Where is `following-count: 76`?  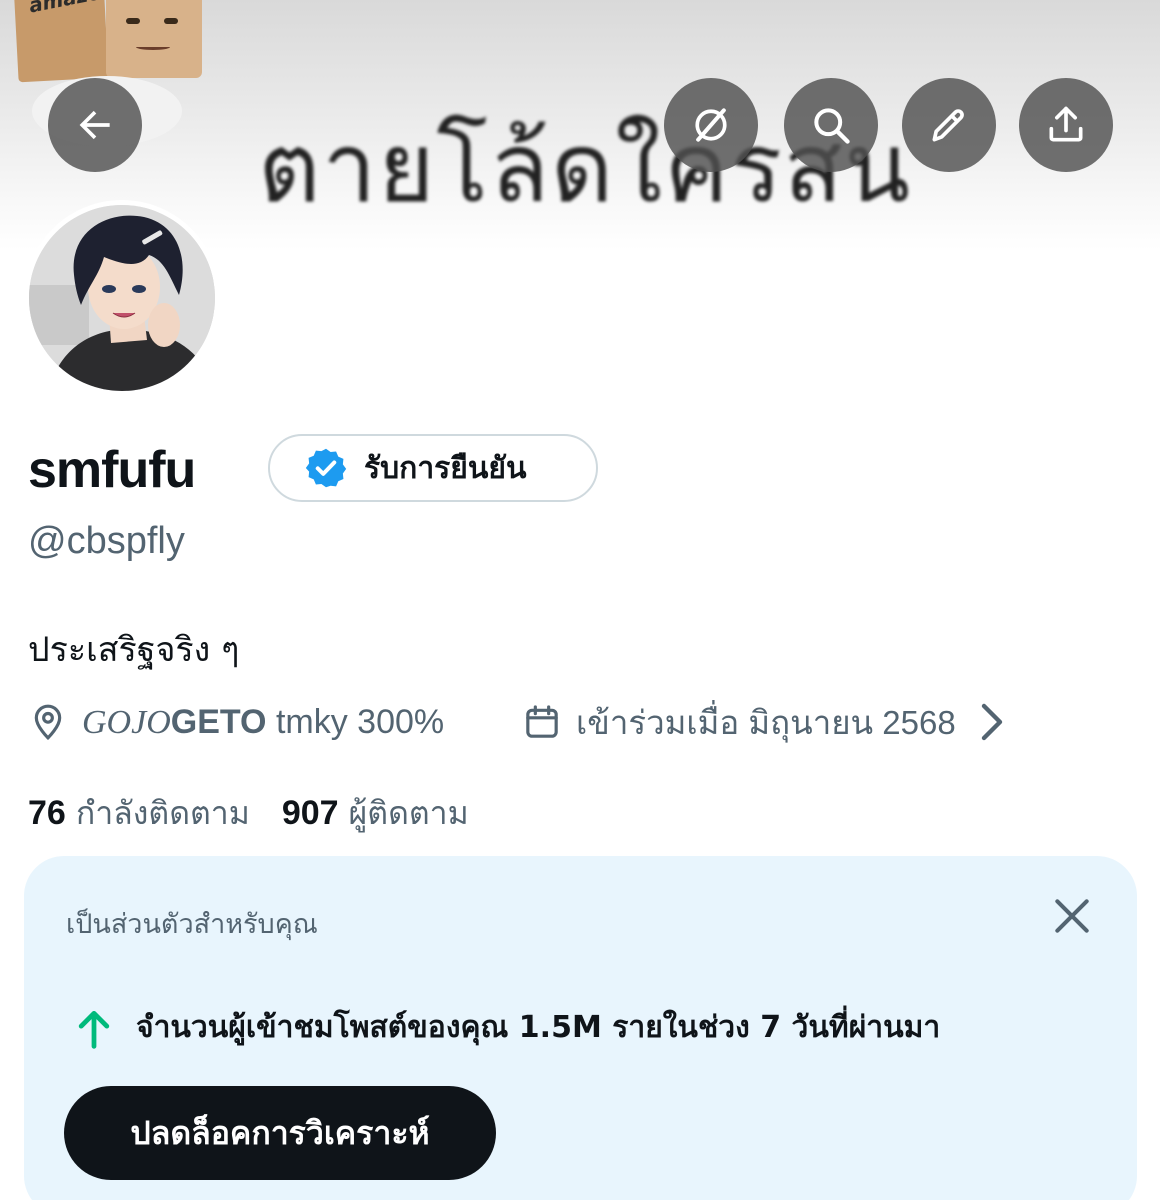
following-count: 76 is located at coordinates (47, 813).